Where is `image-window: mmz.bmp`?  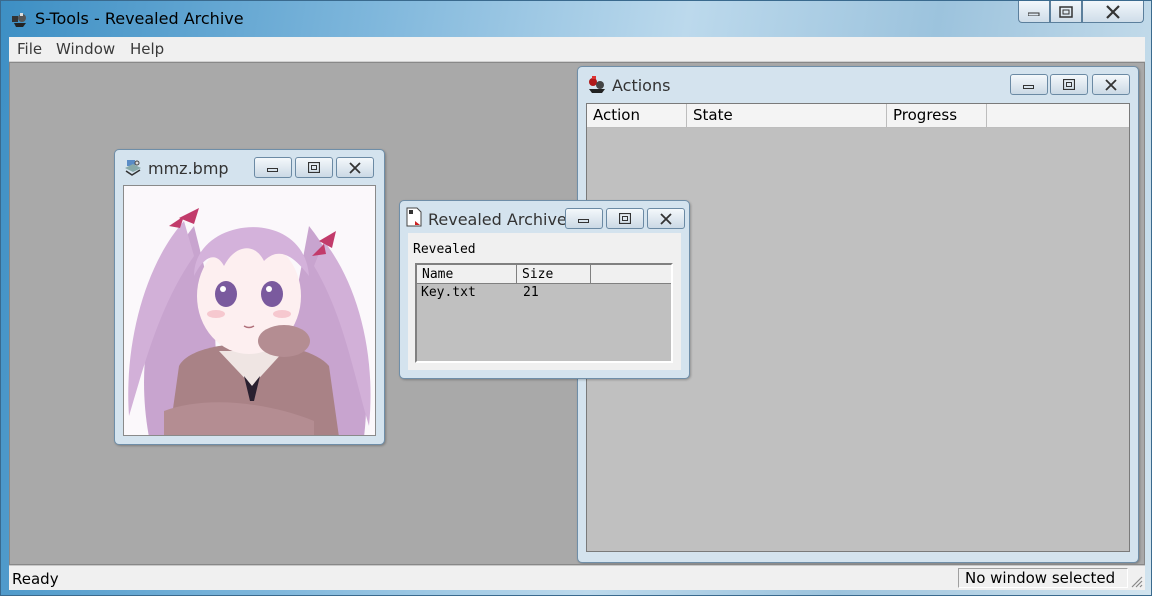 image-window: mmz.bmp is located at coordinates (249, 297).